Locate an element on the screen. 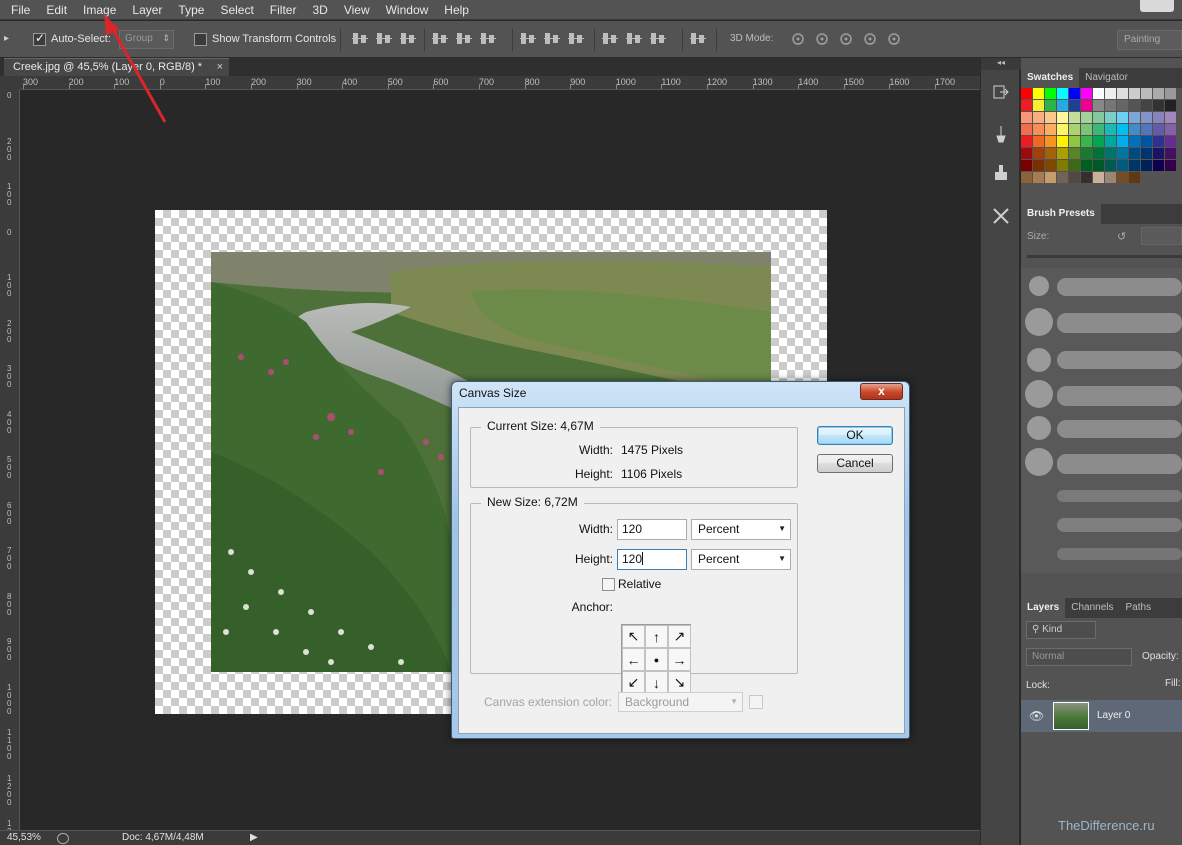 This screenshot has height=845, width=1182. zoom-level: 45,53% is located at coordinates (24, 837).